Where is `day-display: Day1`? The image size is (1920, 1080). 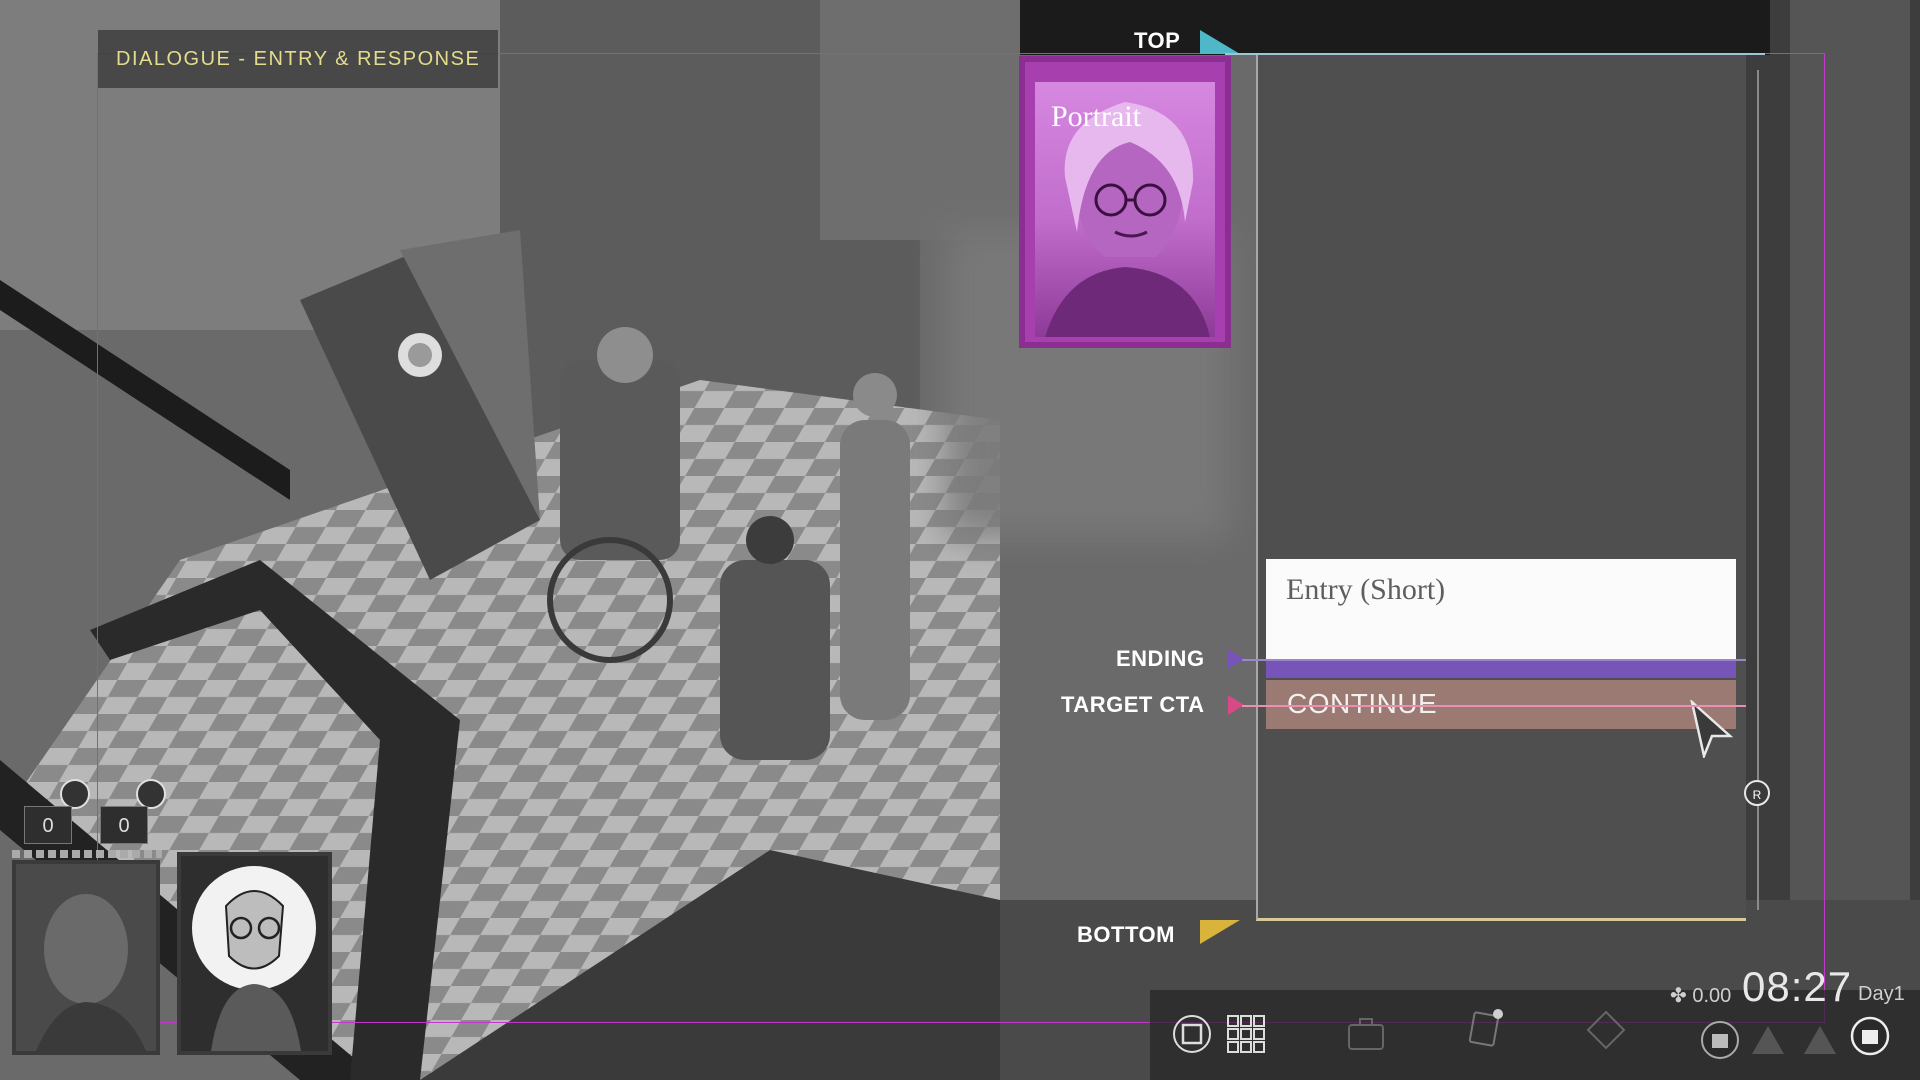
day-display: Day1 is located at coordinates (1881, 994).